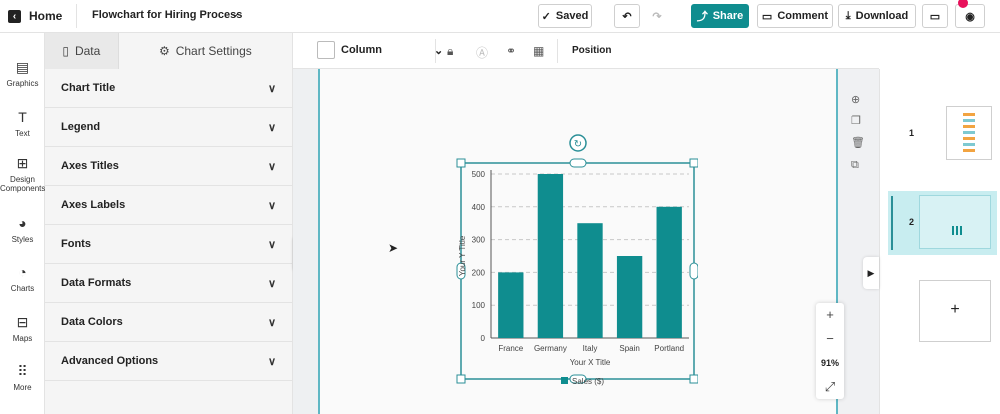 This screenshot has height=414, width=1000. Describe the element at coordinates (22, 387) in the screenshot. I see `rail-item-label: More` at that location.